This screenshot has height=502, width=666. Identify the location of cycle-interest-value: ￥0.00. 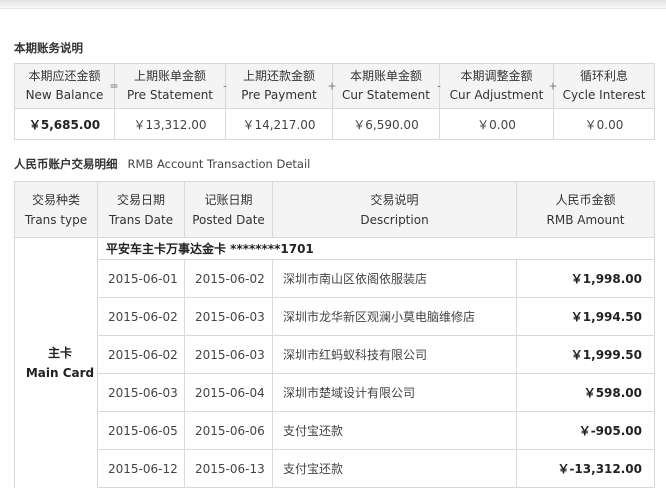
(604, 124).